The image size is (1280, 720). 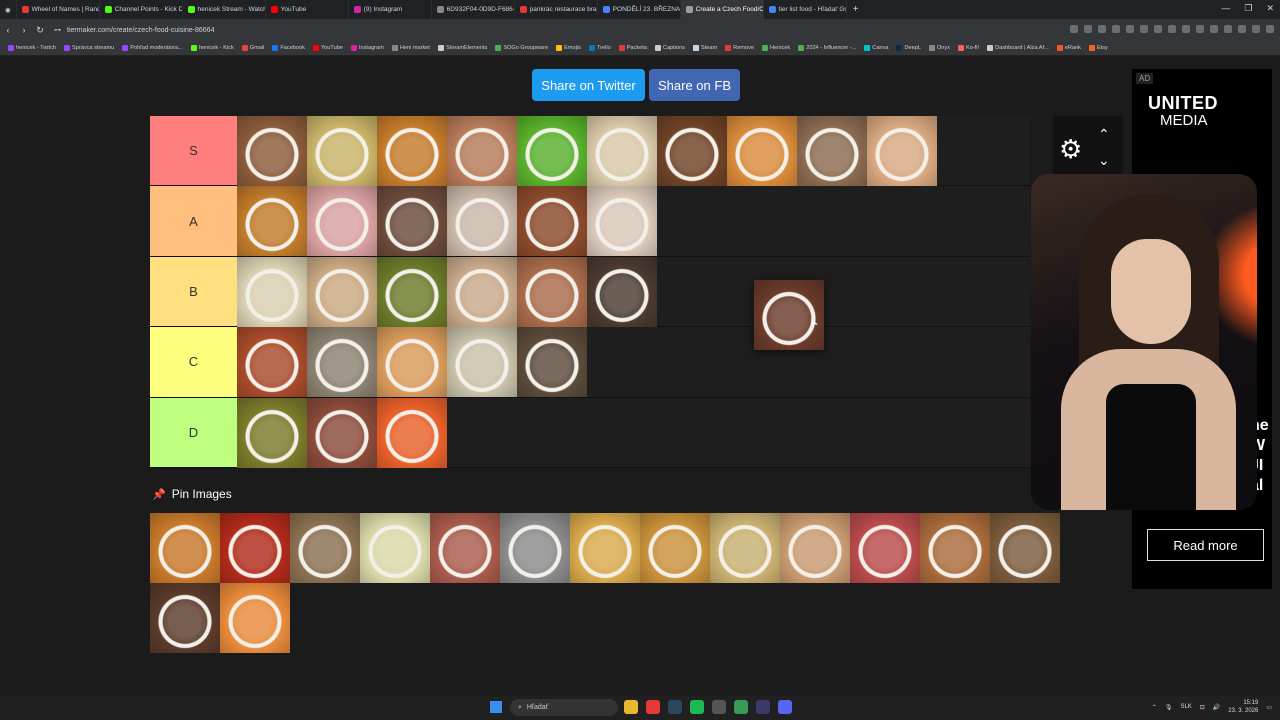 What do you see at coordinates (876, 48) in the screenshot?
I see `bookmark-item: Canva` at bounding box center [876, 48].